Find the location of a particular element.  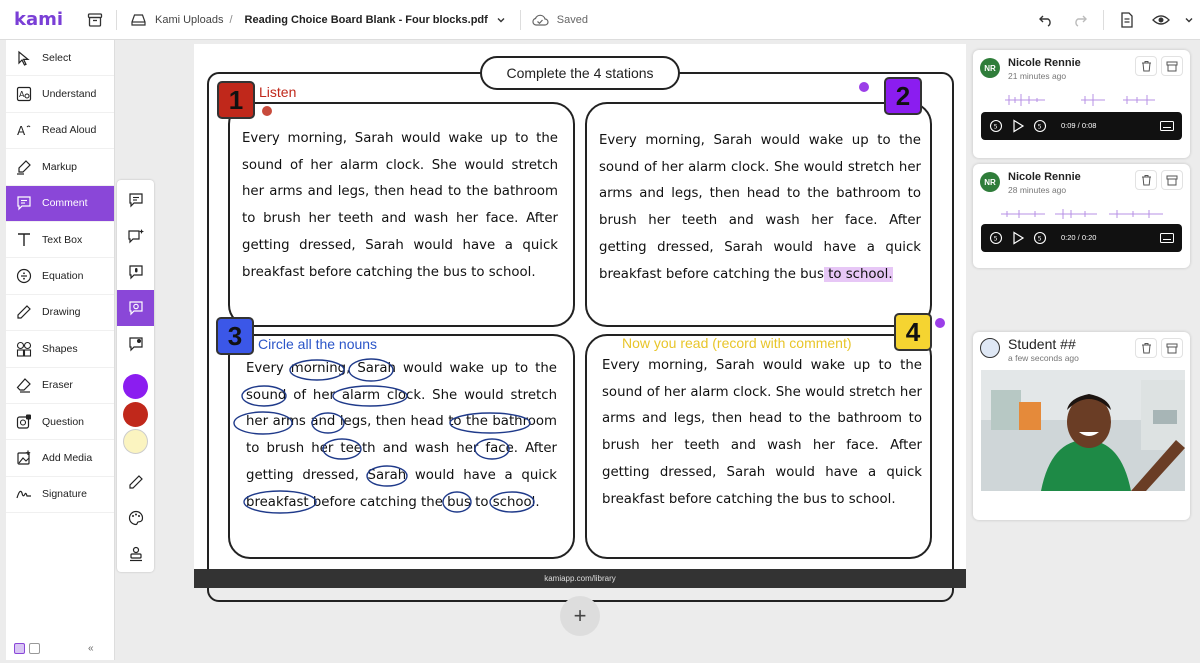

media-icon is located at coordinates (24, 457).